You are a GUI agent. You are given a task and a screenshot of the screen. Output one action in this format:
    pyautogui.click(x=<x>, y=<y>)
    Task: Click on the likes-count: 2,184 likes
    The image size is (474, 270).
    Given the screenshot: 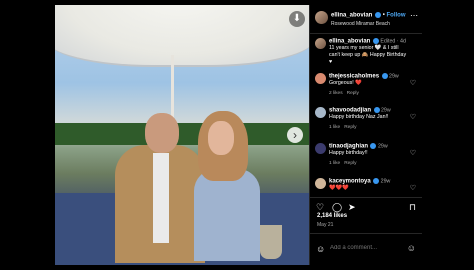 What is the action you would take?
    pyautogui.click(x=332, y=216)
    